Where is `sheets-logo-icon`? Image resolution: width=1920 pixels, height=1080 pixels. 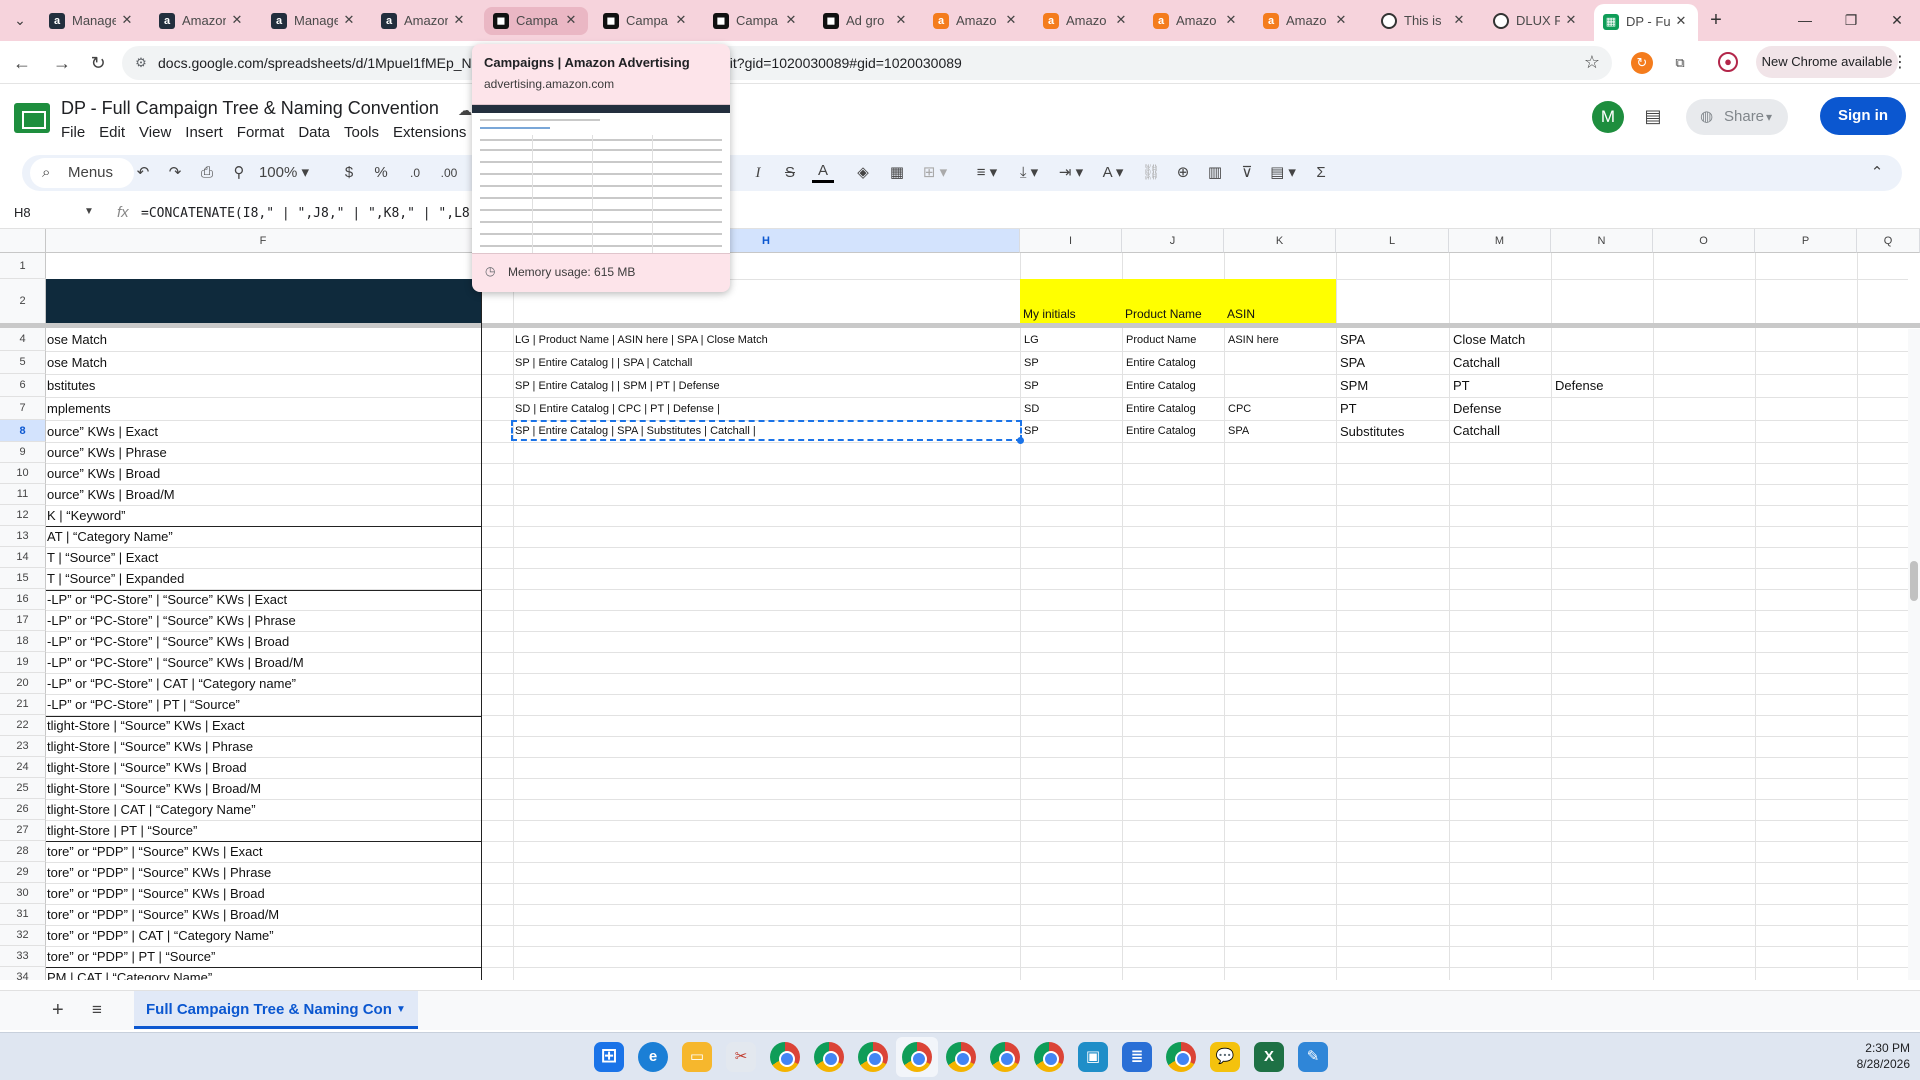
sheets-logo-icon is located at coordinates (32, 118).